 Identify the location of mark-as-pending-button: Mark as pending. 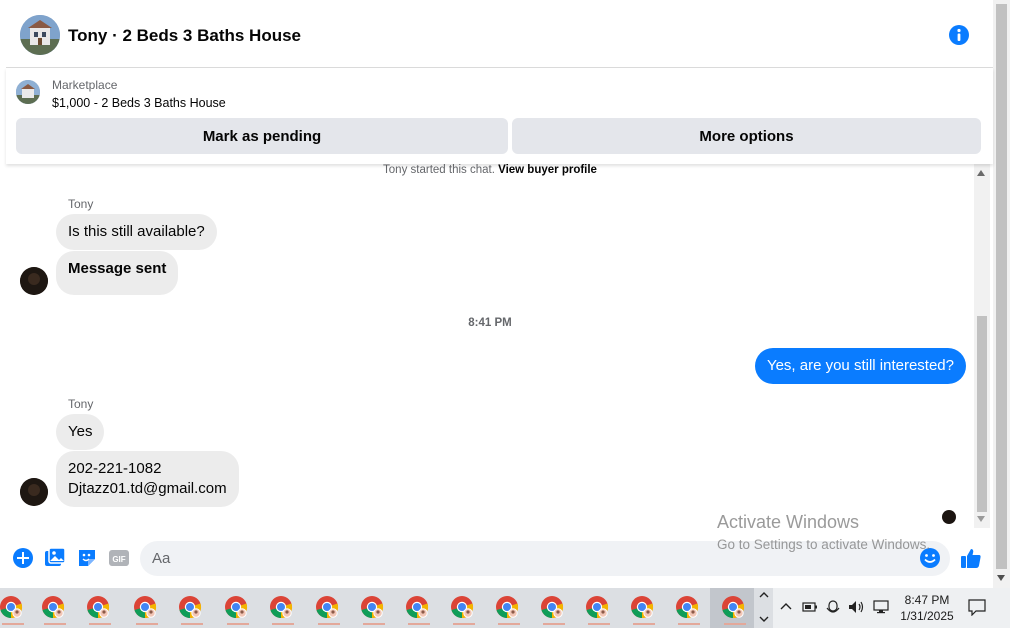
(262, 136).